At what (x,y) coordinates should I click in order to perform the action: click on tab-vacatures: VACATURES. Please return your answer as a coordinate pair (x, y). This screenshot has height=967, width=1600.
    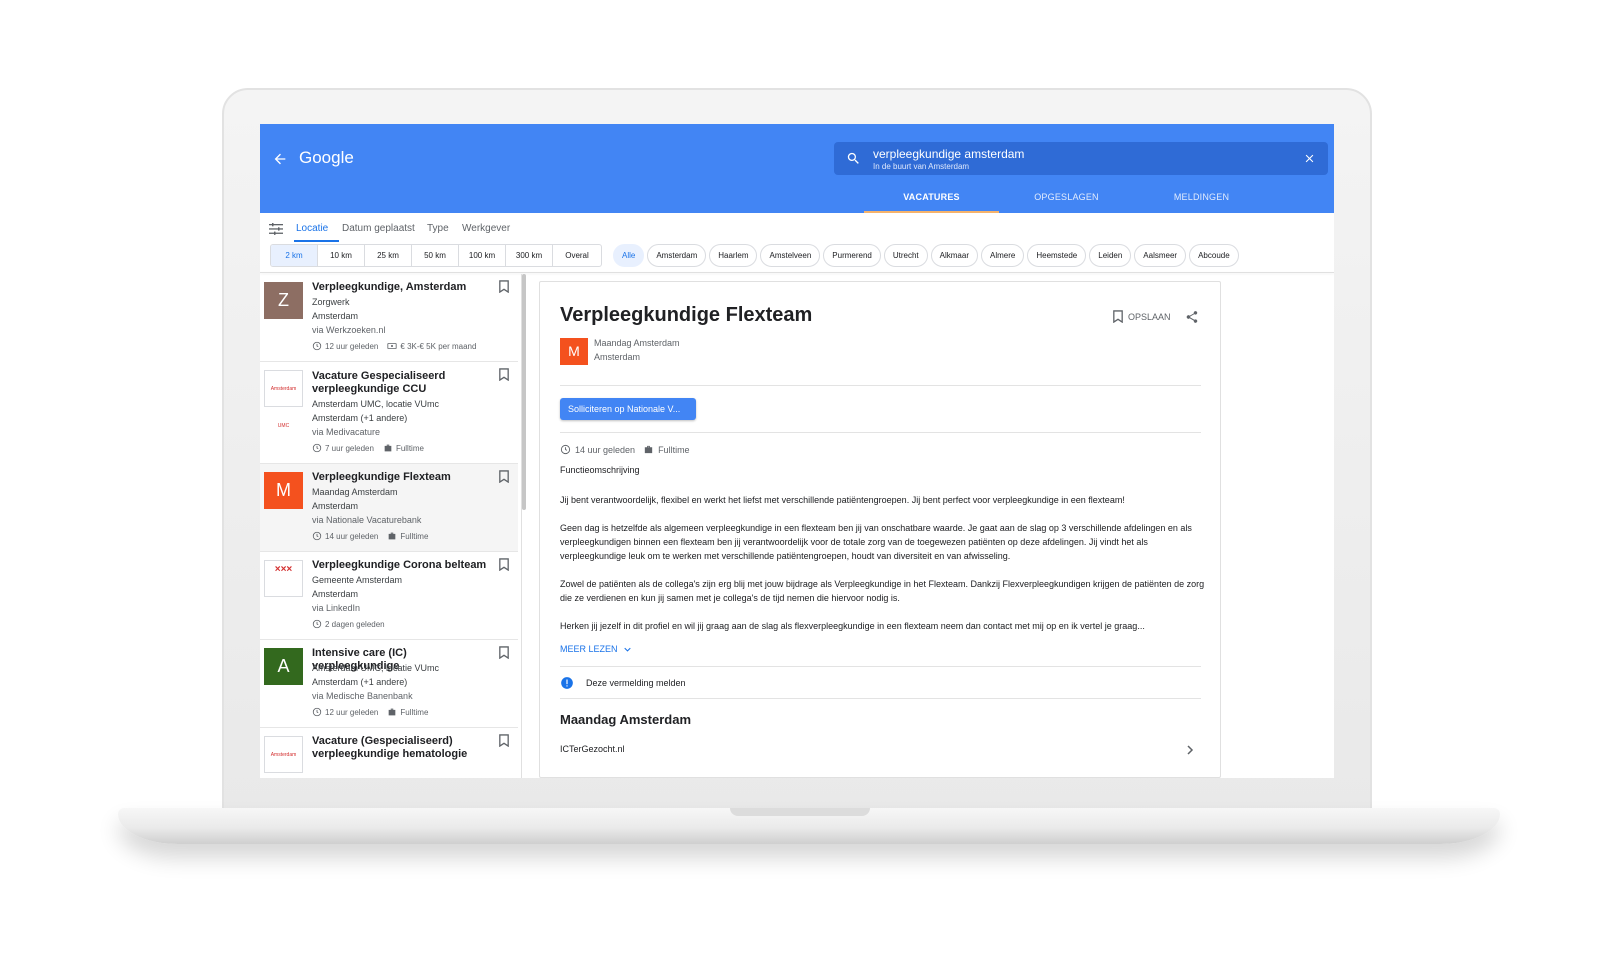
    Looking at the image, I should click on (931, 200).